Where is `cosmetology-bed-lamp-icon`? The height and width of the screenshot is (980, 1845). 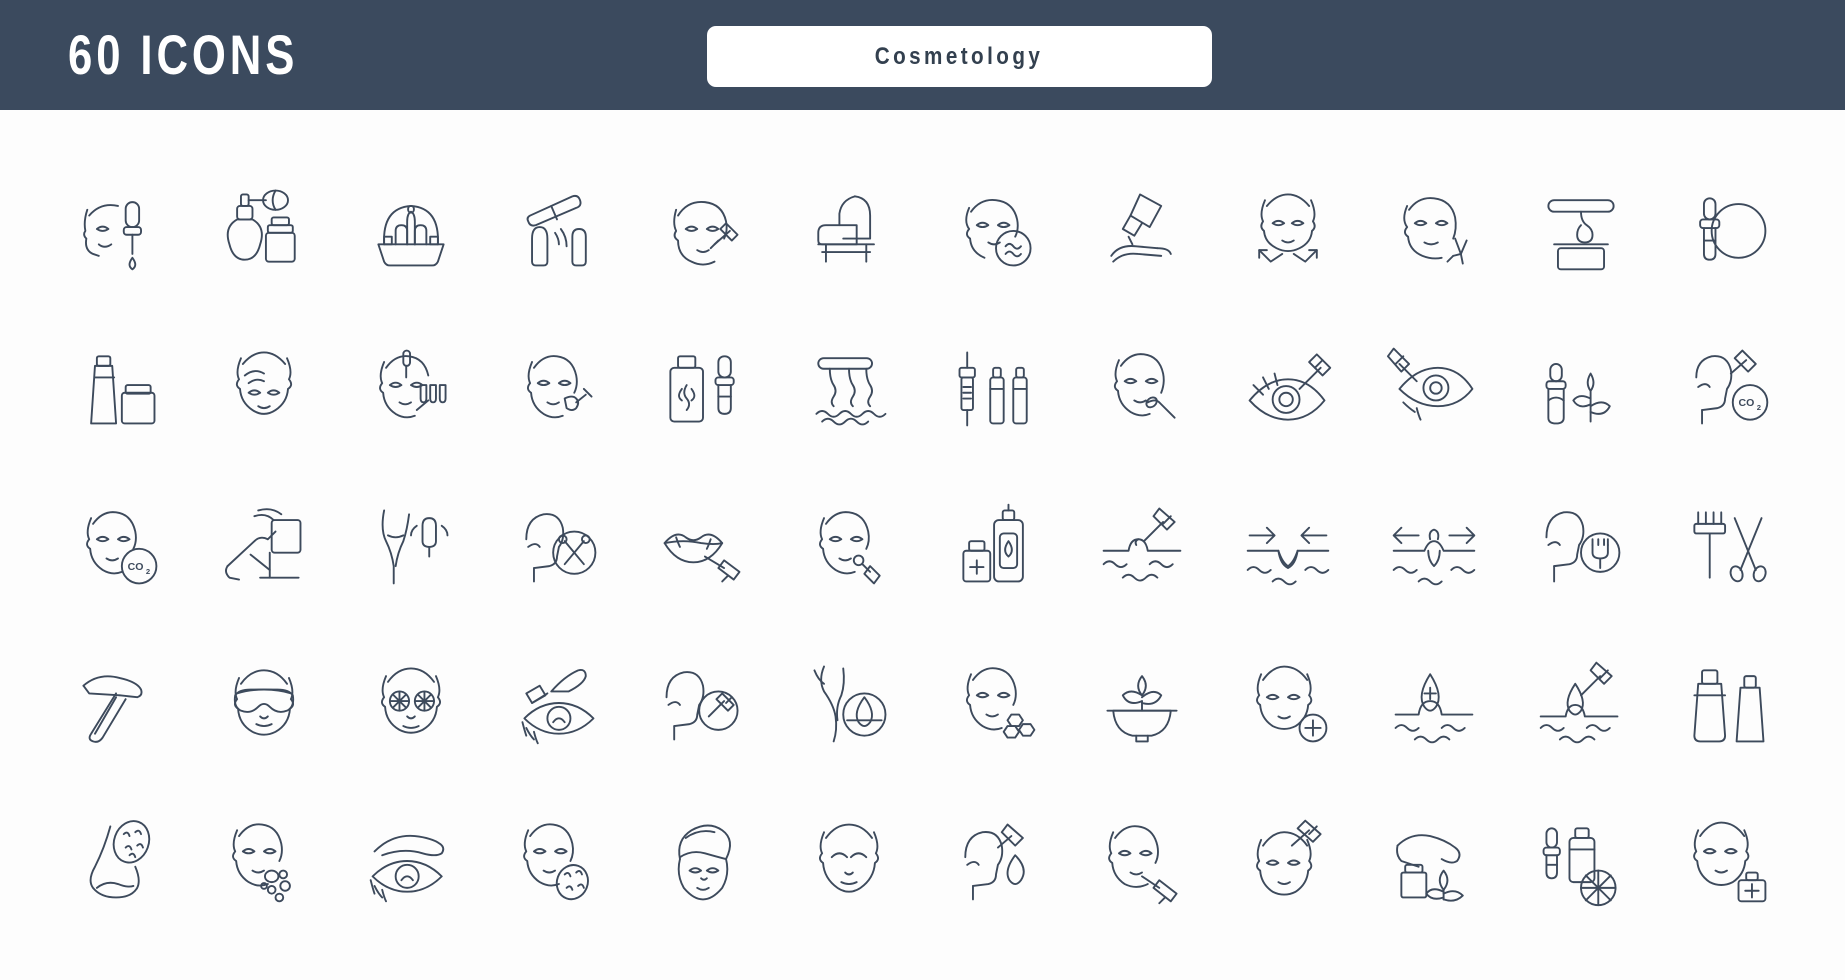 cosmetology-bed-lamp-icon is located at coordinates (264, 545).